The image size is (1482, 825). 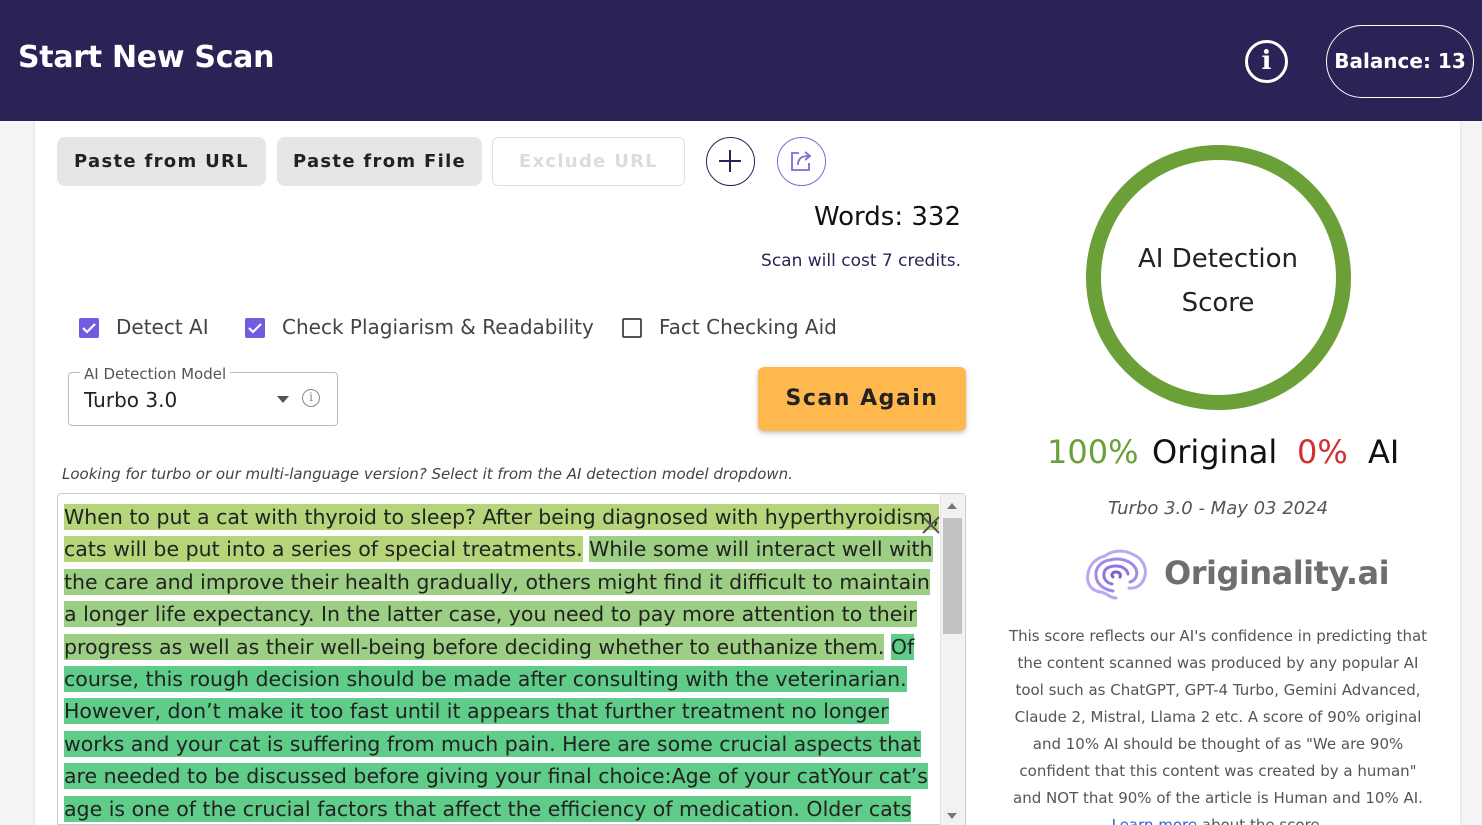 I want to click on plus-circle-icon, so click(x=730, y=161).